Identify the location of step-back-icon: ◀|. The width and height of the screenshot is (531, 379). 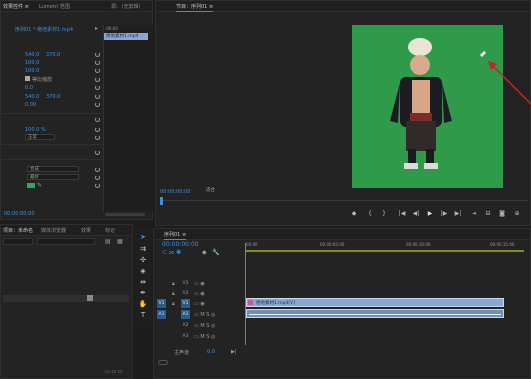
(416, 213).